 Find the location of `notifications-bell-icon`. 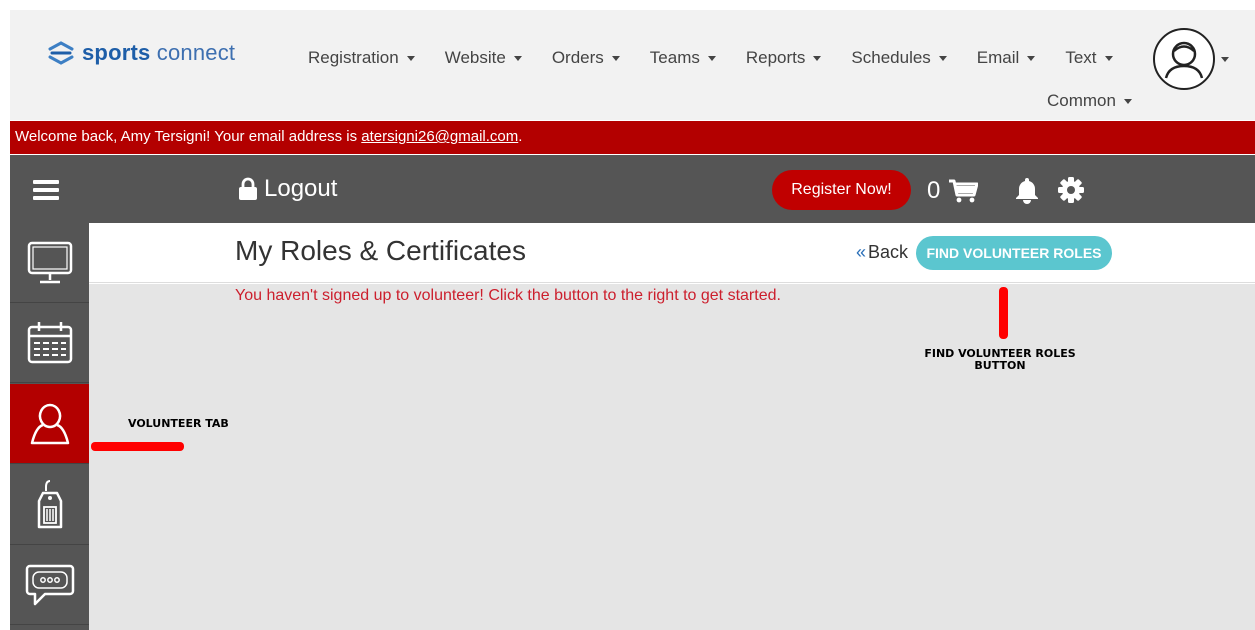

notifications-bell-icon is located at coordinates (1027, 192).